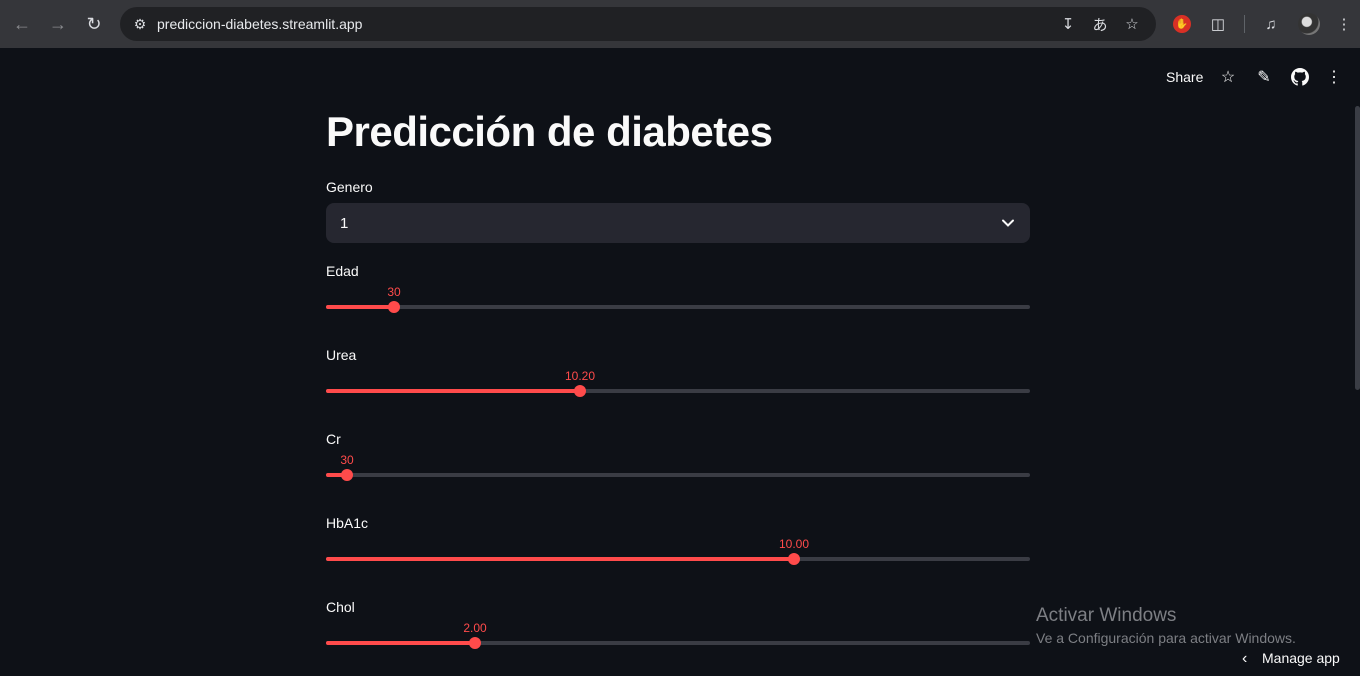  What do you see at coordinates (22, 24) in the screenshot?
I see `back-icon: ←` at bounding box center [22, 24].